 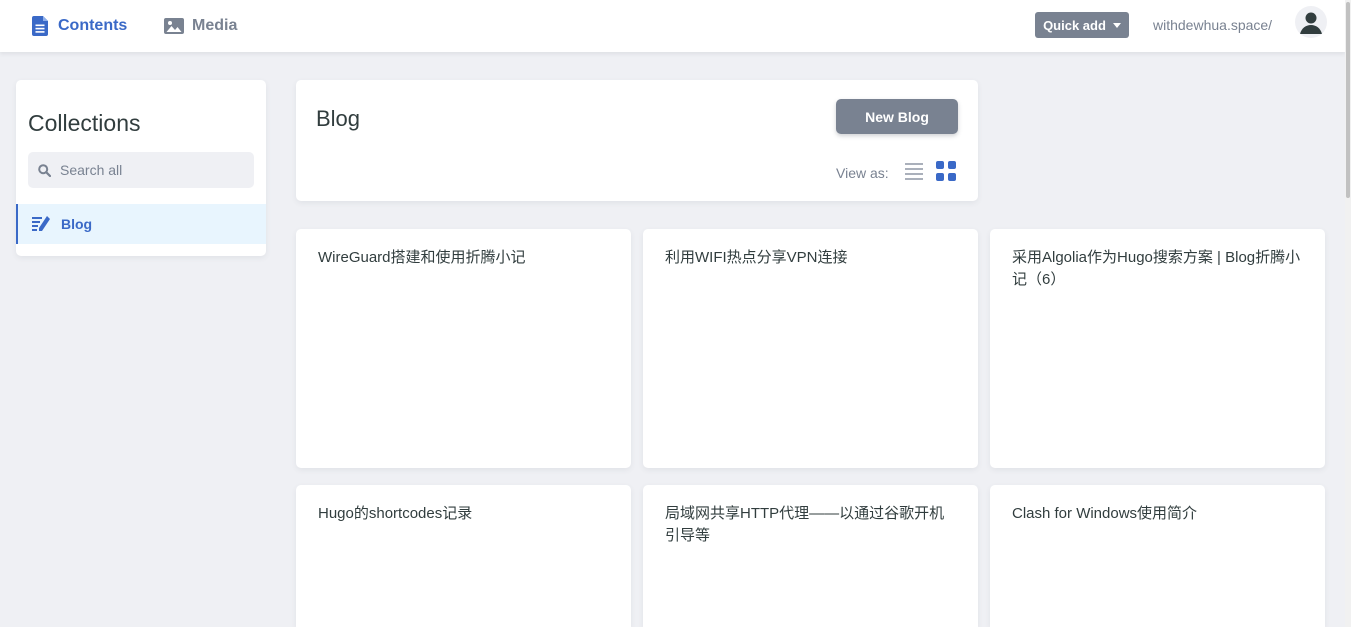 I want to click on nav-tab-media: Media, so click(x=200, y=26).